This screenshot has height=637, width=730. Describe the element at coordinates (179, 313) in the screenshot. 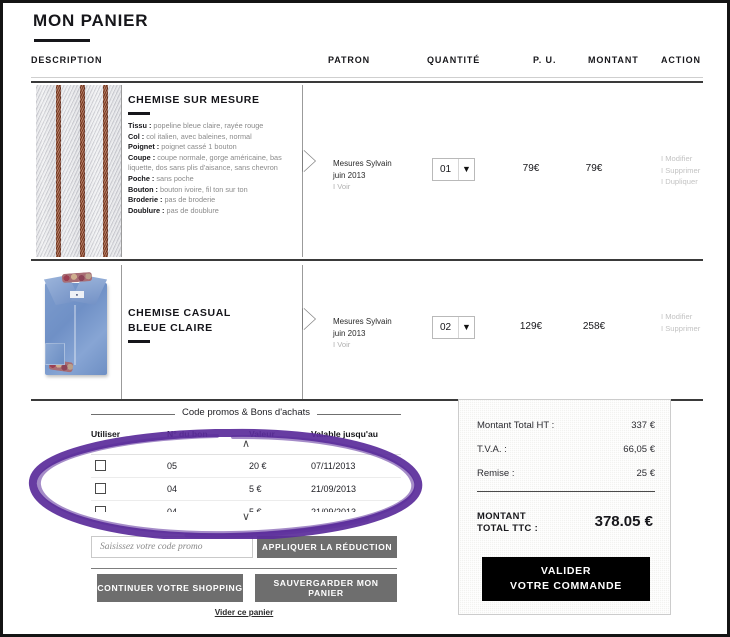

I see `product-name-line1: CHEMISE CASUAL` at that location.